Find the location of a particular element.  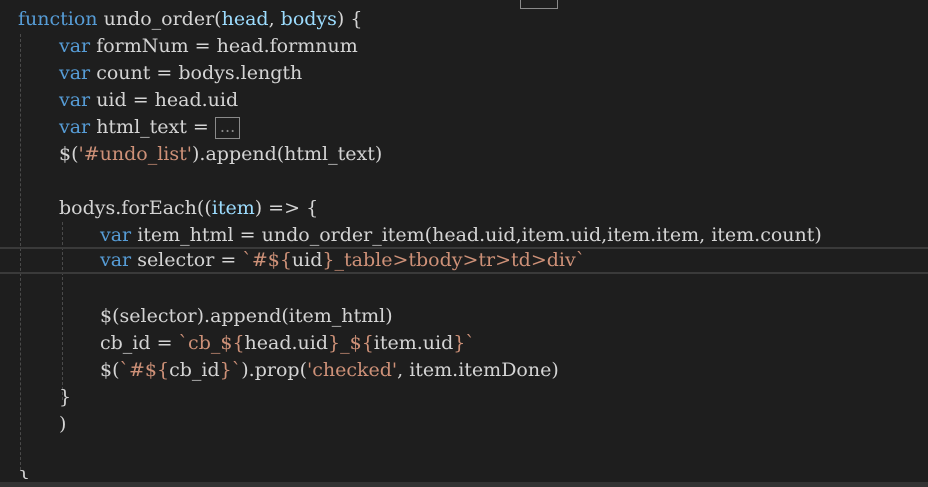

code-token: cb_id = is located at coordinates (139, 343).